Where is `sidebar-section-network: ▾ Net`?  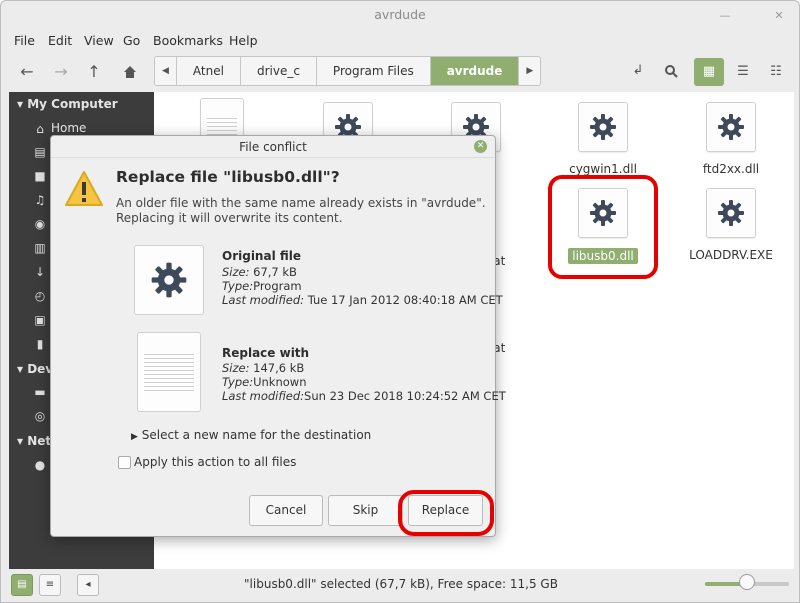 sidebar-section-network: ▾ Net is located at coordinates (34, 441).